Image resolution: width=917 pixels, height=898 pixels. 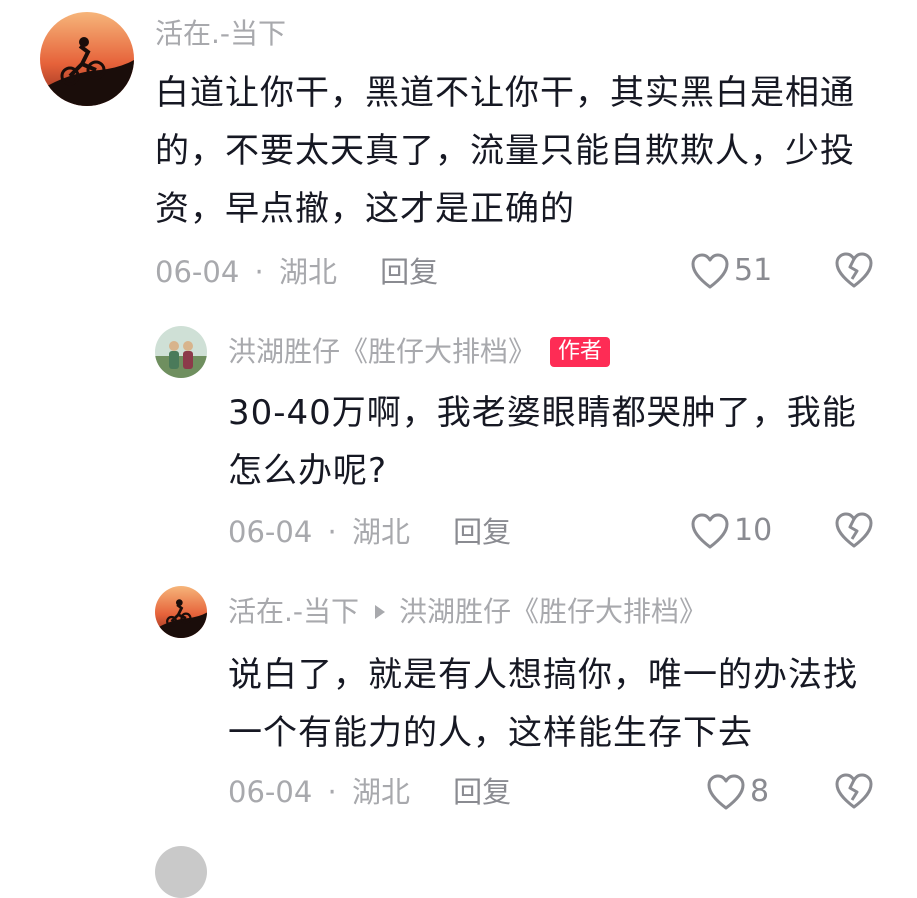 I want to click on author-name: 洪湖胜仔《胜仔大排档》, so click(x=382, y=352).